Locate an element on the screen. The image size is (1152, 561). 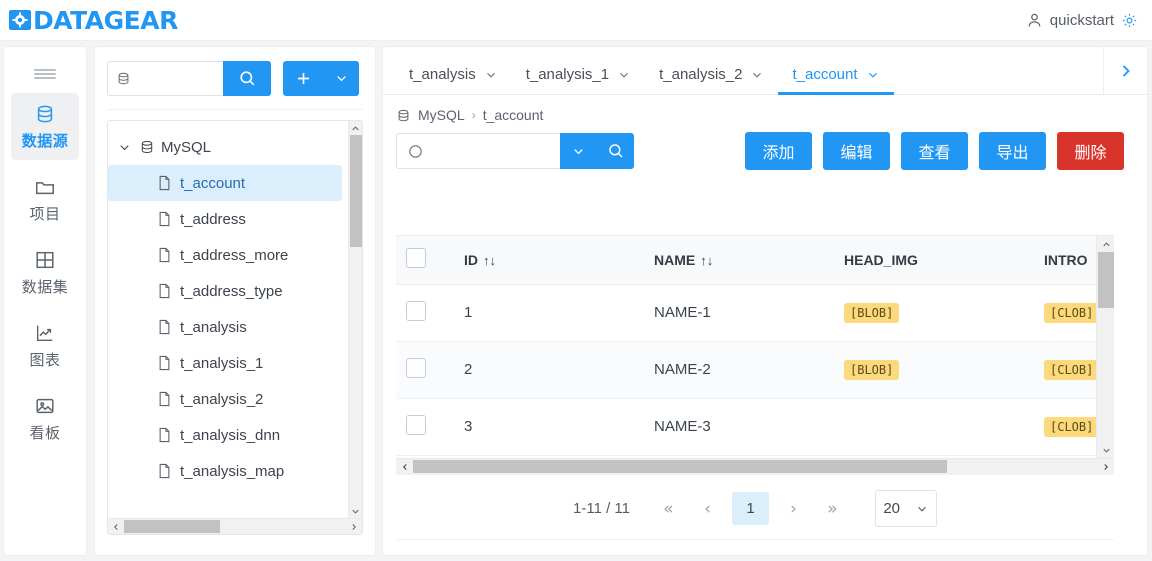
file-icon is located at coordinates (164, 471).